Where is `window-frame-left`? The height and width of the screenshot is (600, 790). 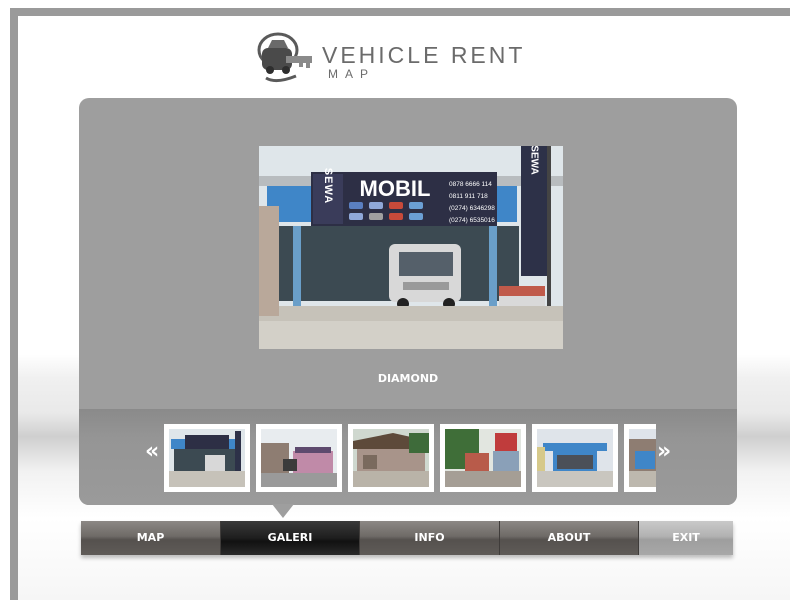 window-frame-left is located at coordinates (14, 304).